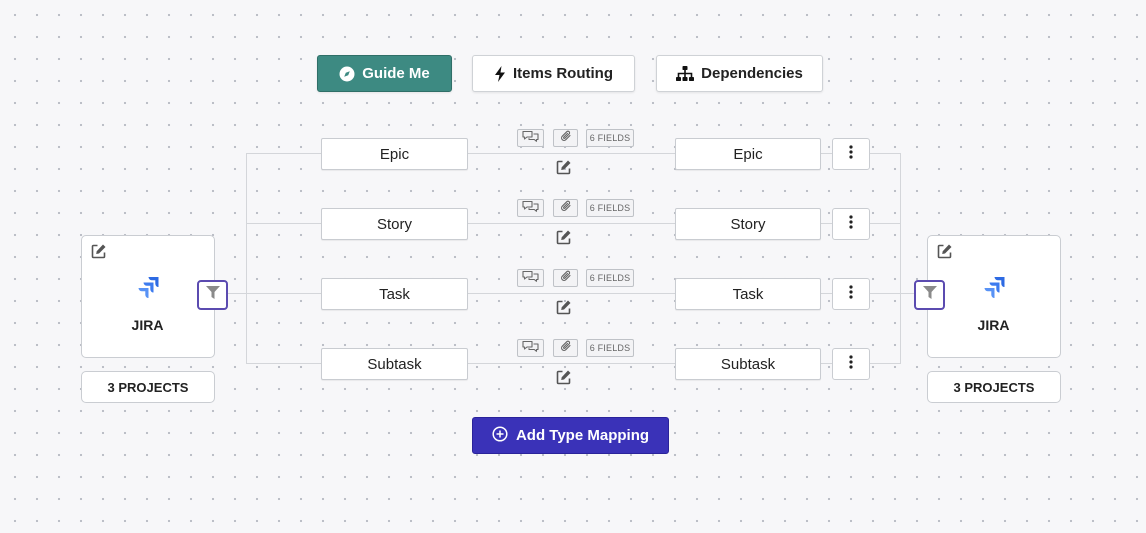 The height and width of the screenshot is (533, 1146). Describe the element at coordinates (147, 325) in the screenshot. I see `left-system-name: JIRA` at that location.